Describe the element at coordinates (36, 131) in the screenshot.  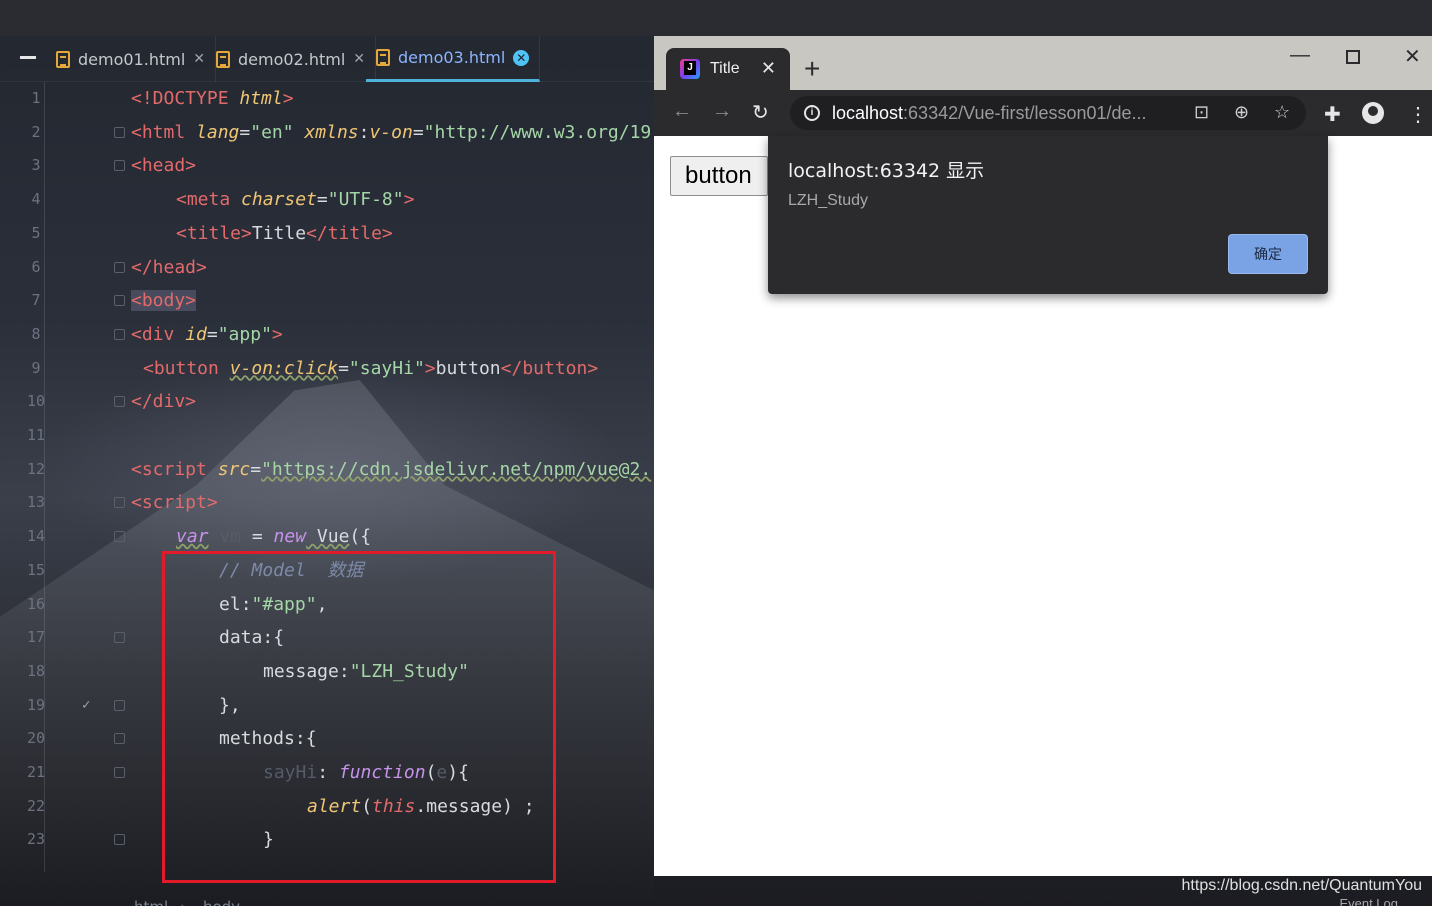
I see `line-number: 2` at that location.